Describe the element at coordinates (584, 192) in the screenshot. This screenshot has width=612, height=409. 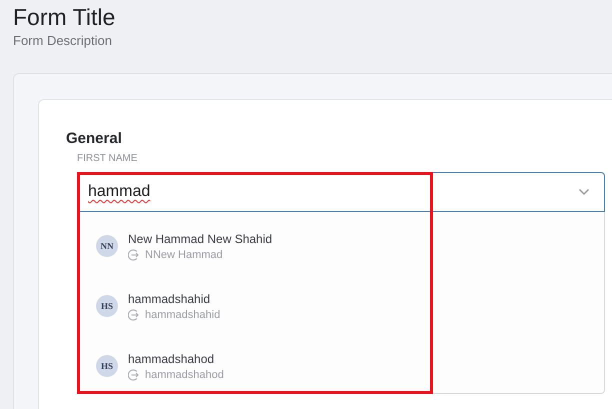
I see `chevron-down-icon` at that location.